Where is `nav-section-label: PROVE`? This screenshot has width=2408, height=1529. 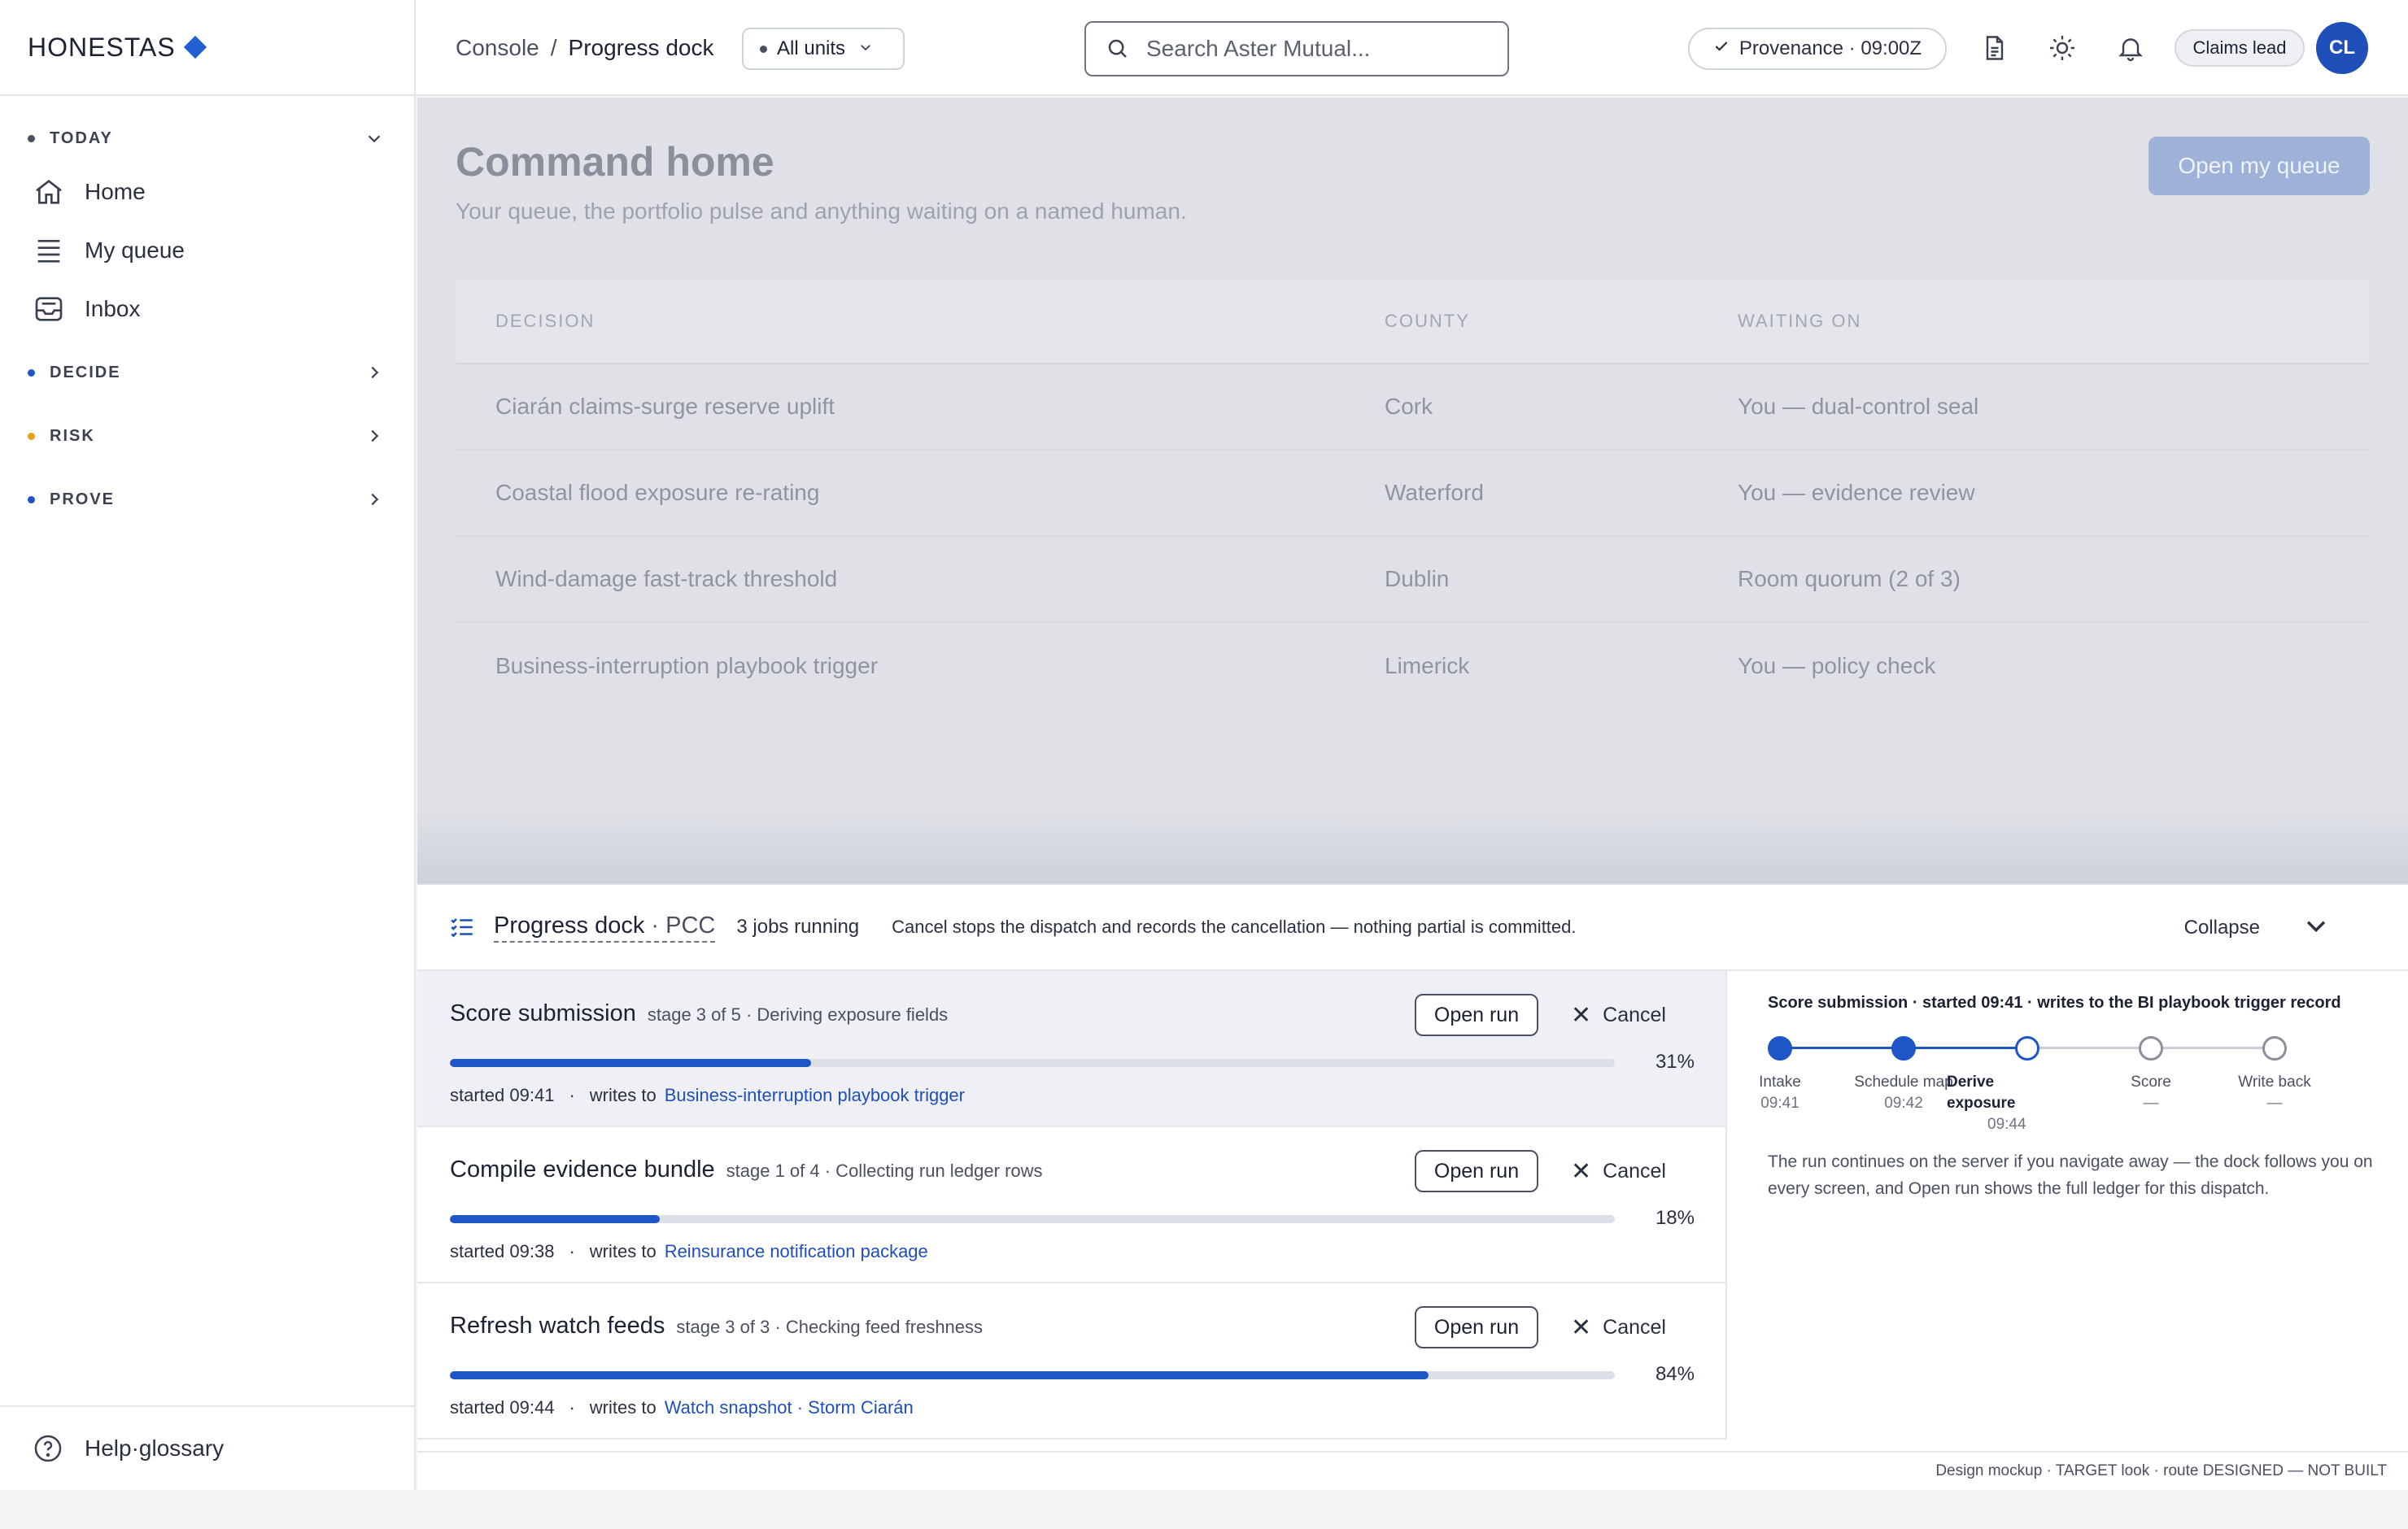 nav-section-label: PROVE is located at coordinates (83, 499).